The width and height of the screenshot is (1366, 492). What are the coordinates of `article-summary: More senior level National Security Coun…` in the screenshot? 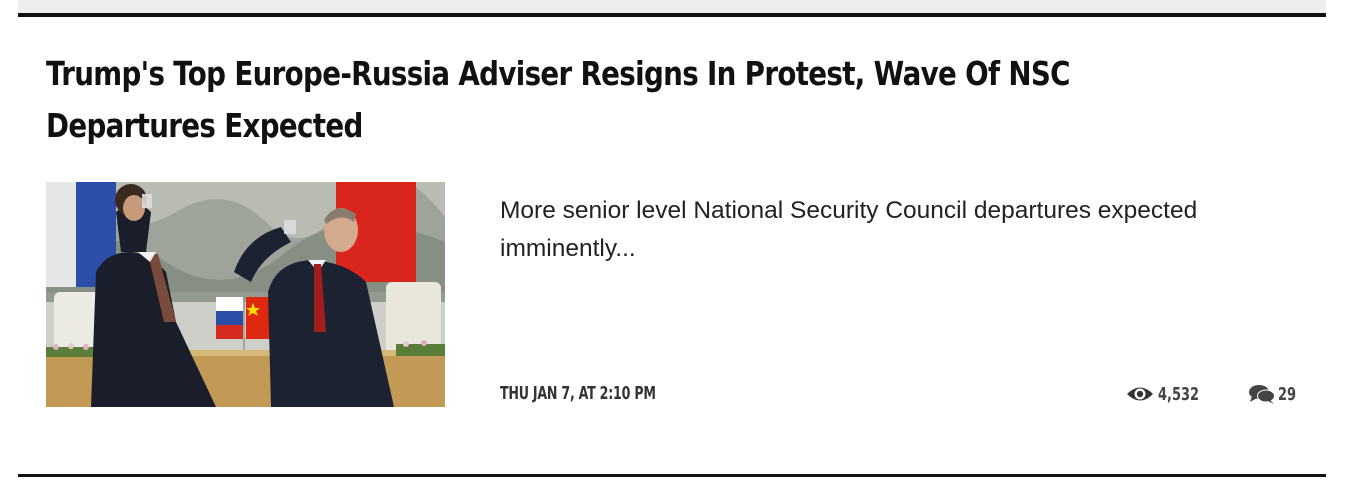 It's located at (849, 229).